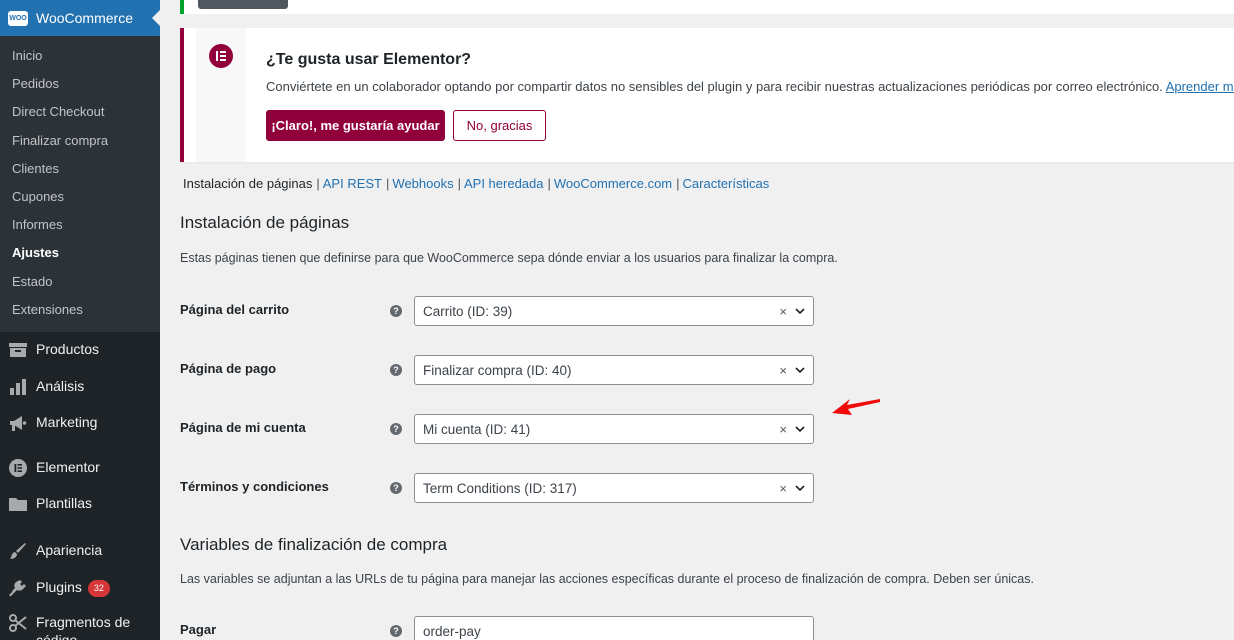 The image size is (1234, 640). Describe the element at coordinates (221, 95) in the screenshot. I see `notice-icon-column` at that location.